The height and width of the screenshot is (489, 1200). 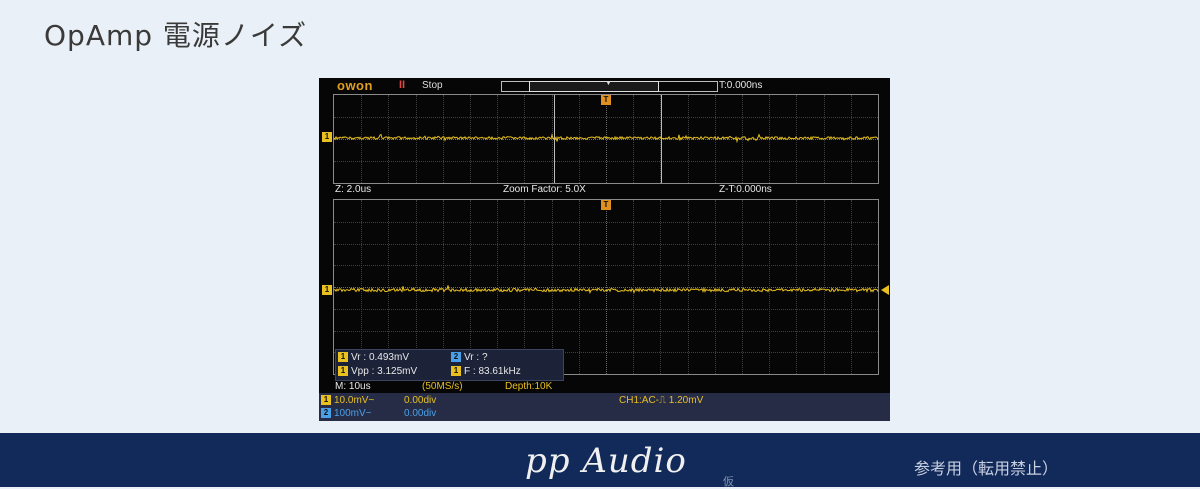 What do you see at coordinates (384, 371) in the screenshot?
I see `measurement-value: Vpp : 3.125mV` at bounding box center [384, 371].